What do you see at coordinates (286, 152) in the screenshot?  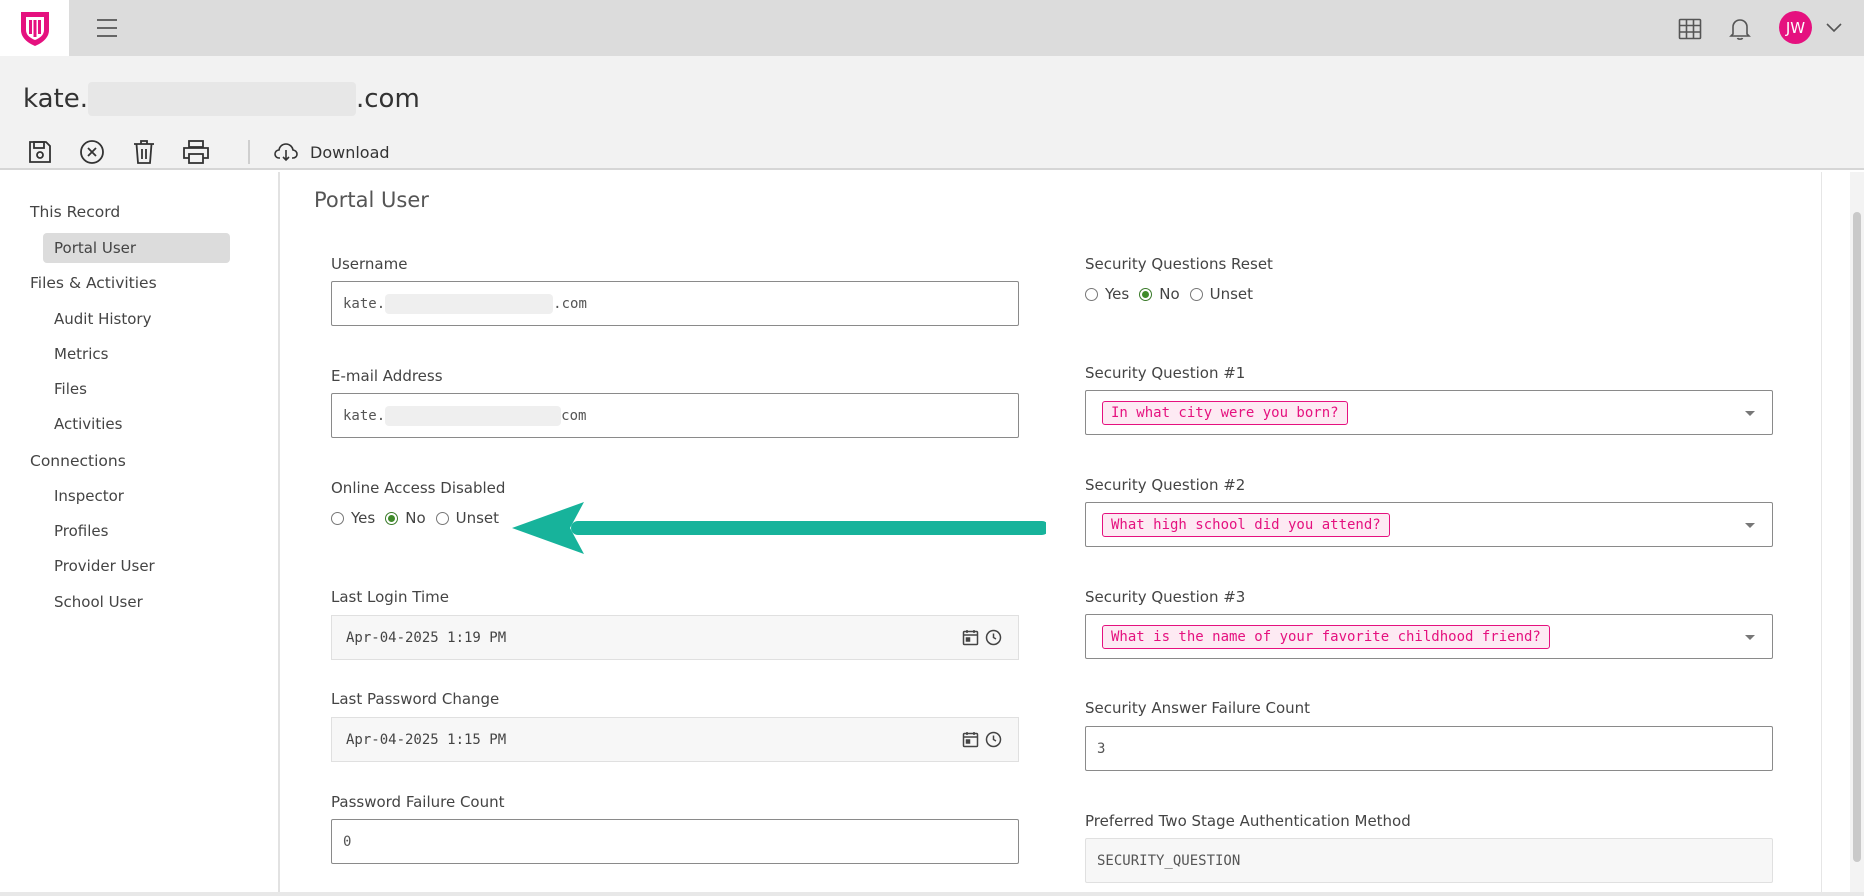 I see `cloud-download-icon` at bounding box center [286, 152].